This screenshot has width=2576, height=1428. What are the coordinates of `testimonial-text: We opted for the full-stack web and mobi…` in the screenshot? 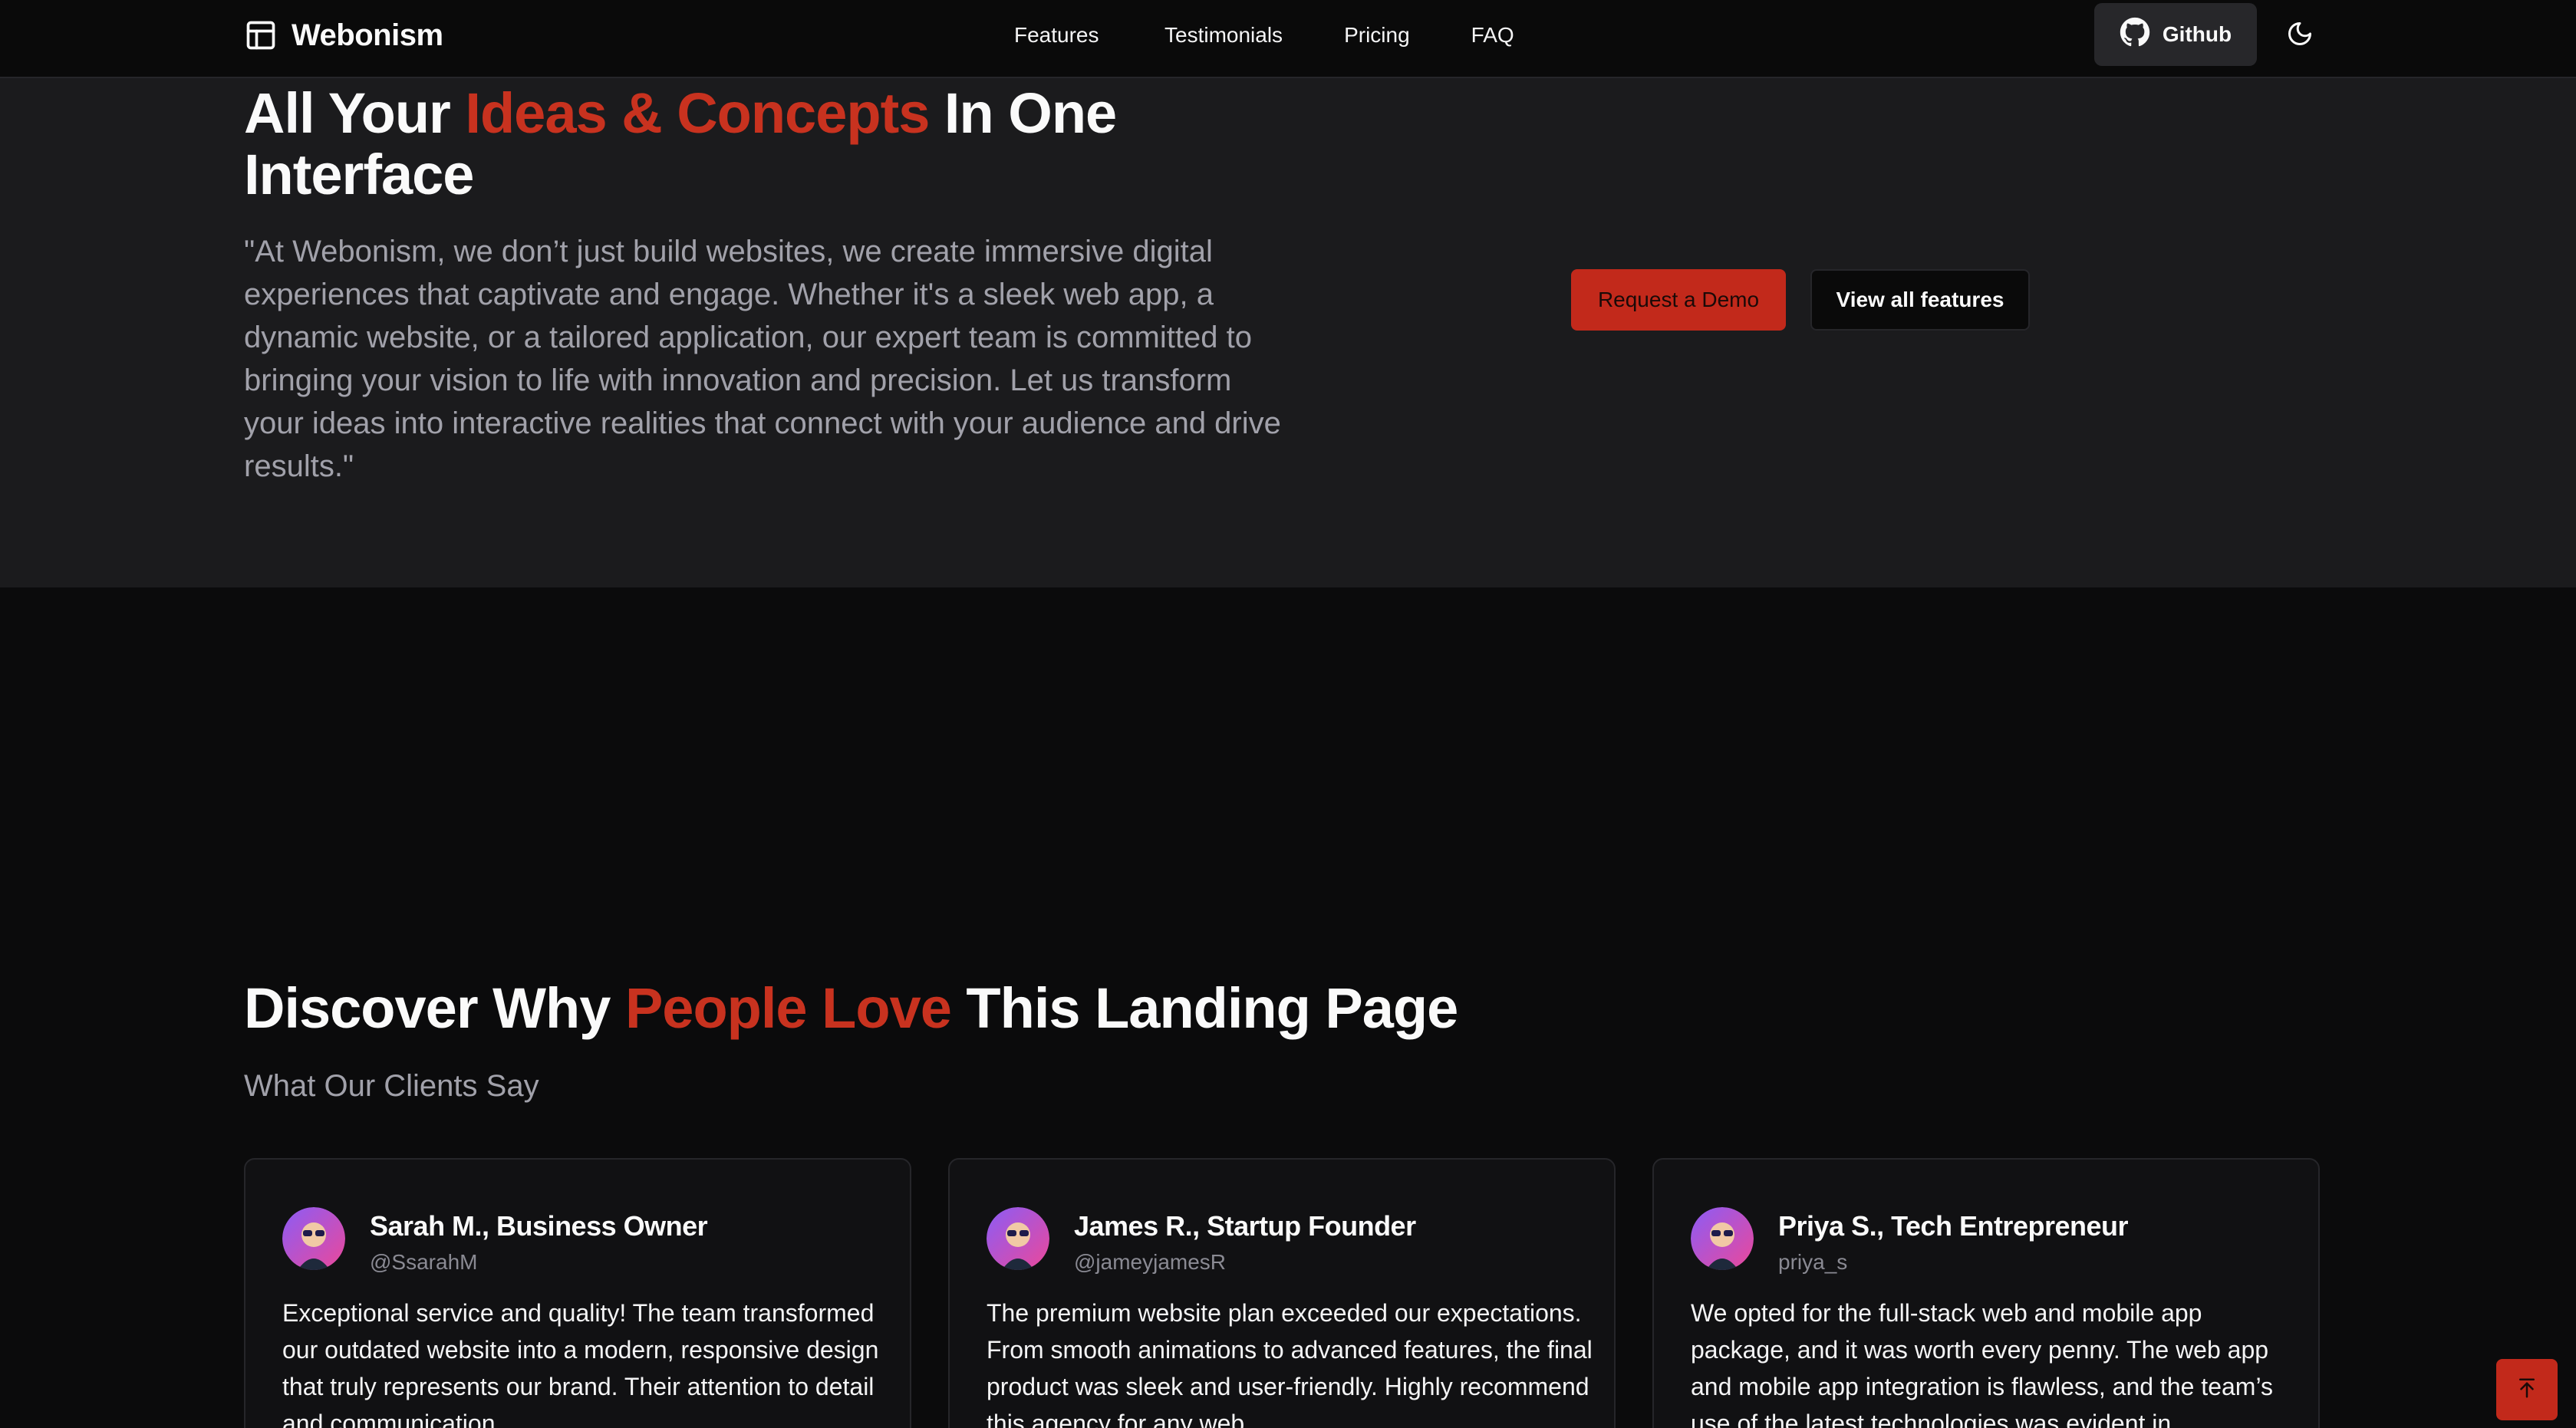 It's located at (1982, 1363).